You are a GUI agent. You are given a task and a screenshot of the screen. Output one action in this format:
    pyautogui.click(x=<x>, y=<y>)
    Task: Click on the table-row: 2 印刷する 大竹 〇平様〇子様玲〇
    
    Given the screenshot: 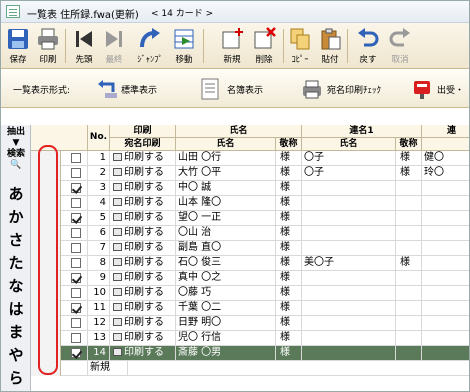 What is the action you would take?
    pyautogui.click(x=250, y=173)
    